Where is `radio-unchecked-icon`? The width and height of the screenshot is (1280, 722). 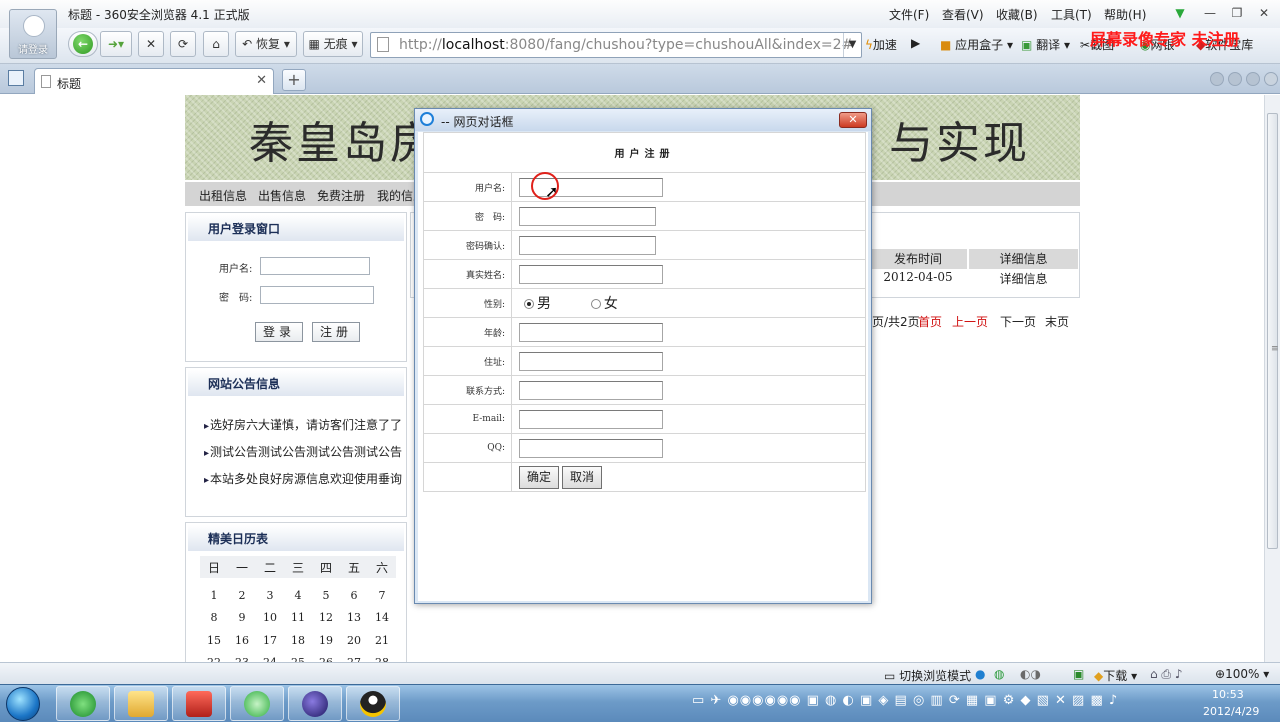
radio-unchecked-icon is located at coordinates (595, 304).